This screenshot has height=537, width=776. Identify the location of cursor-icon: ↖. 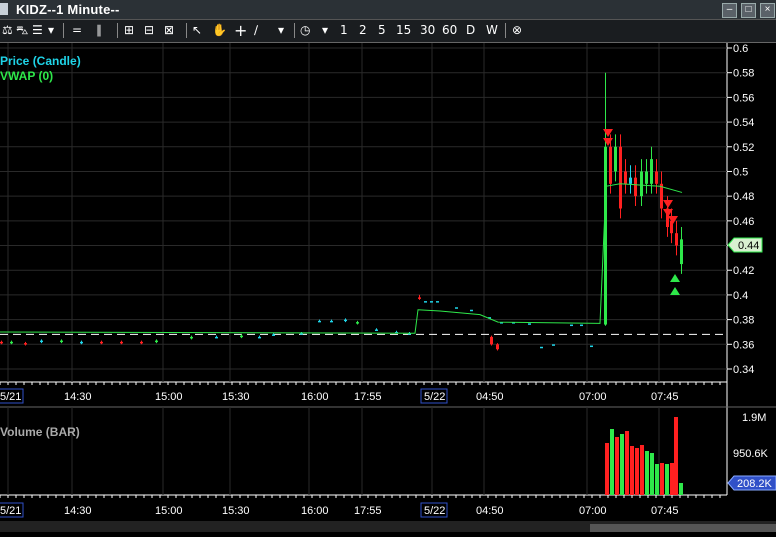
(197, 30).